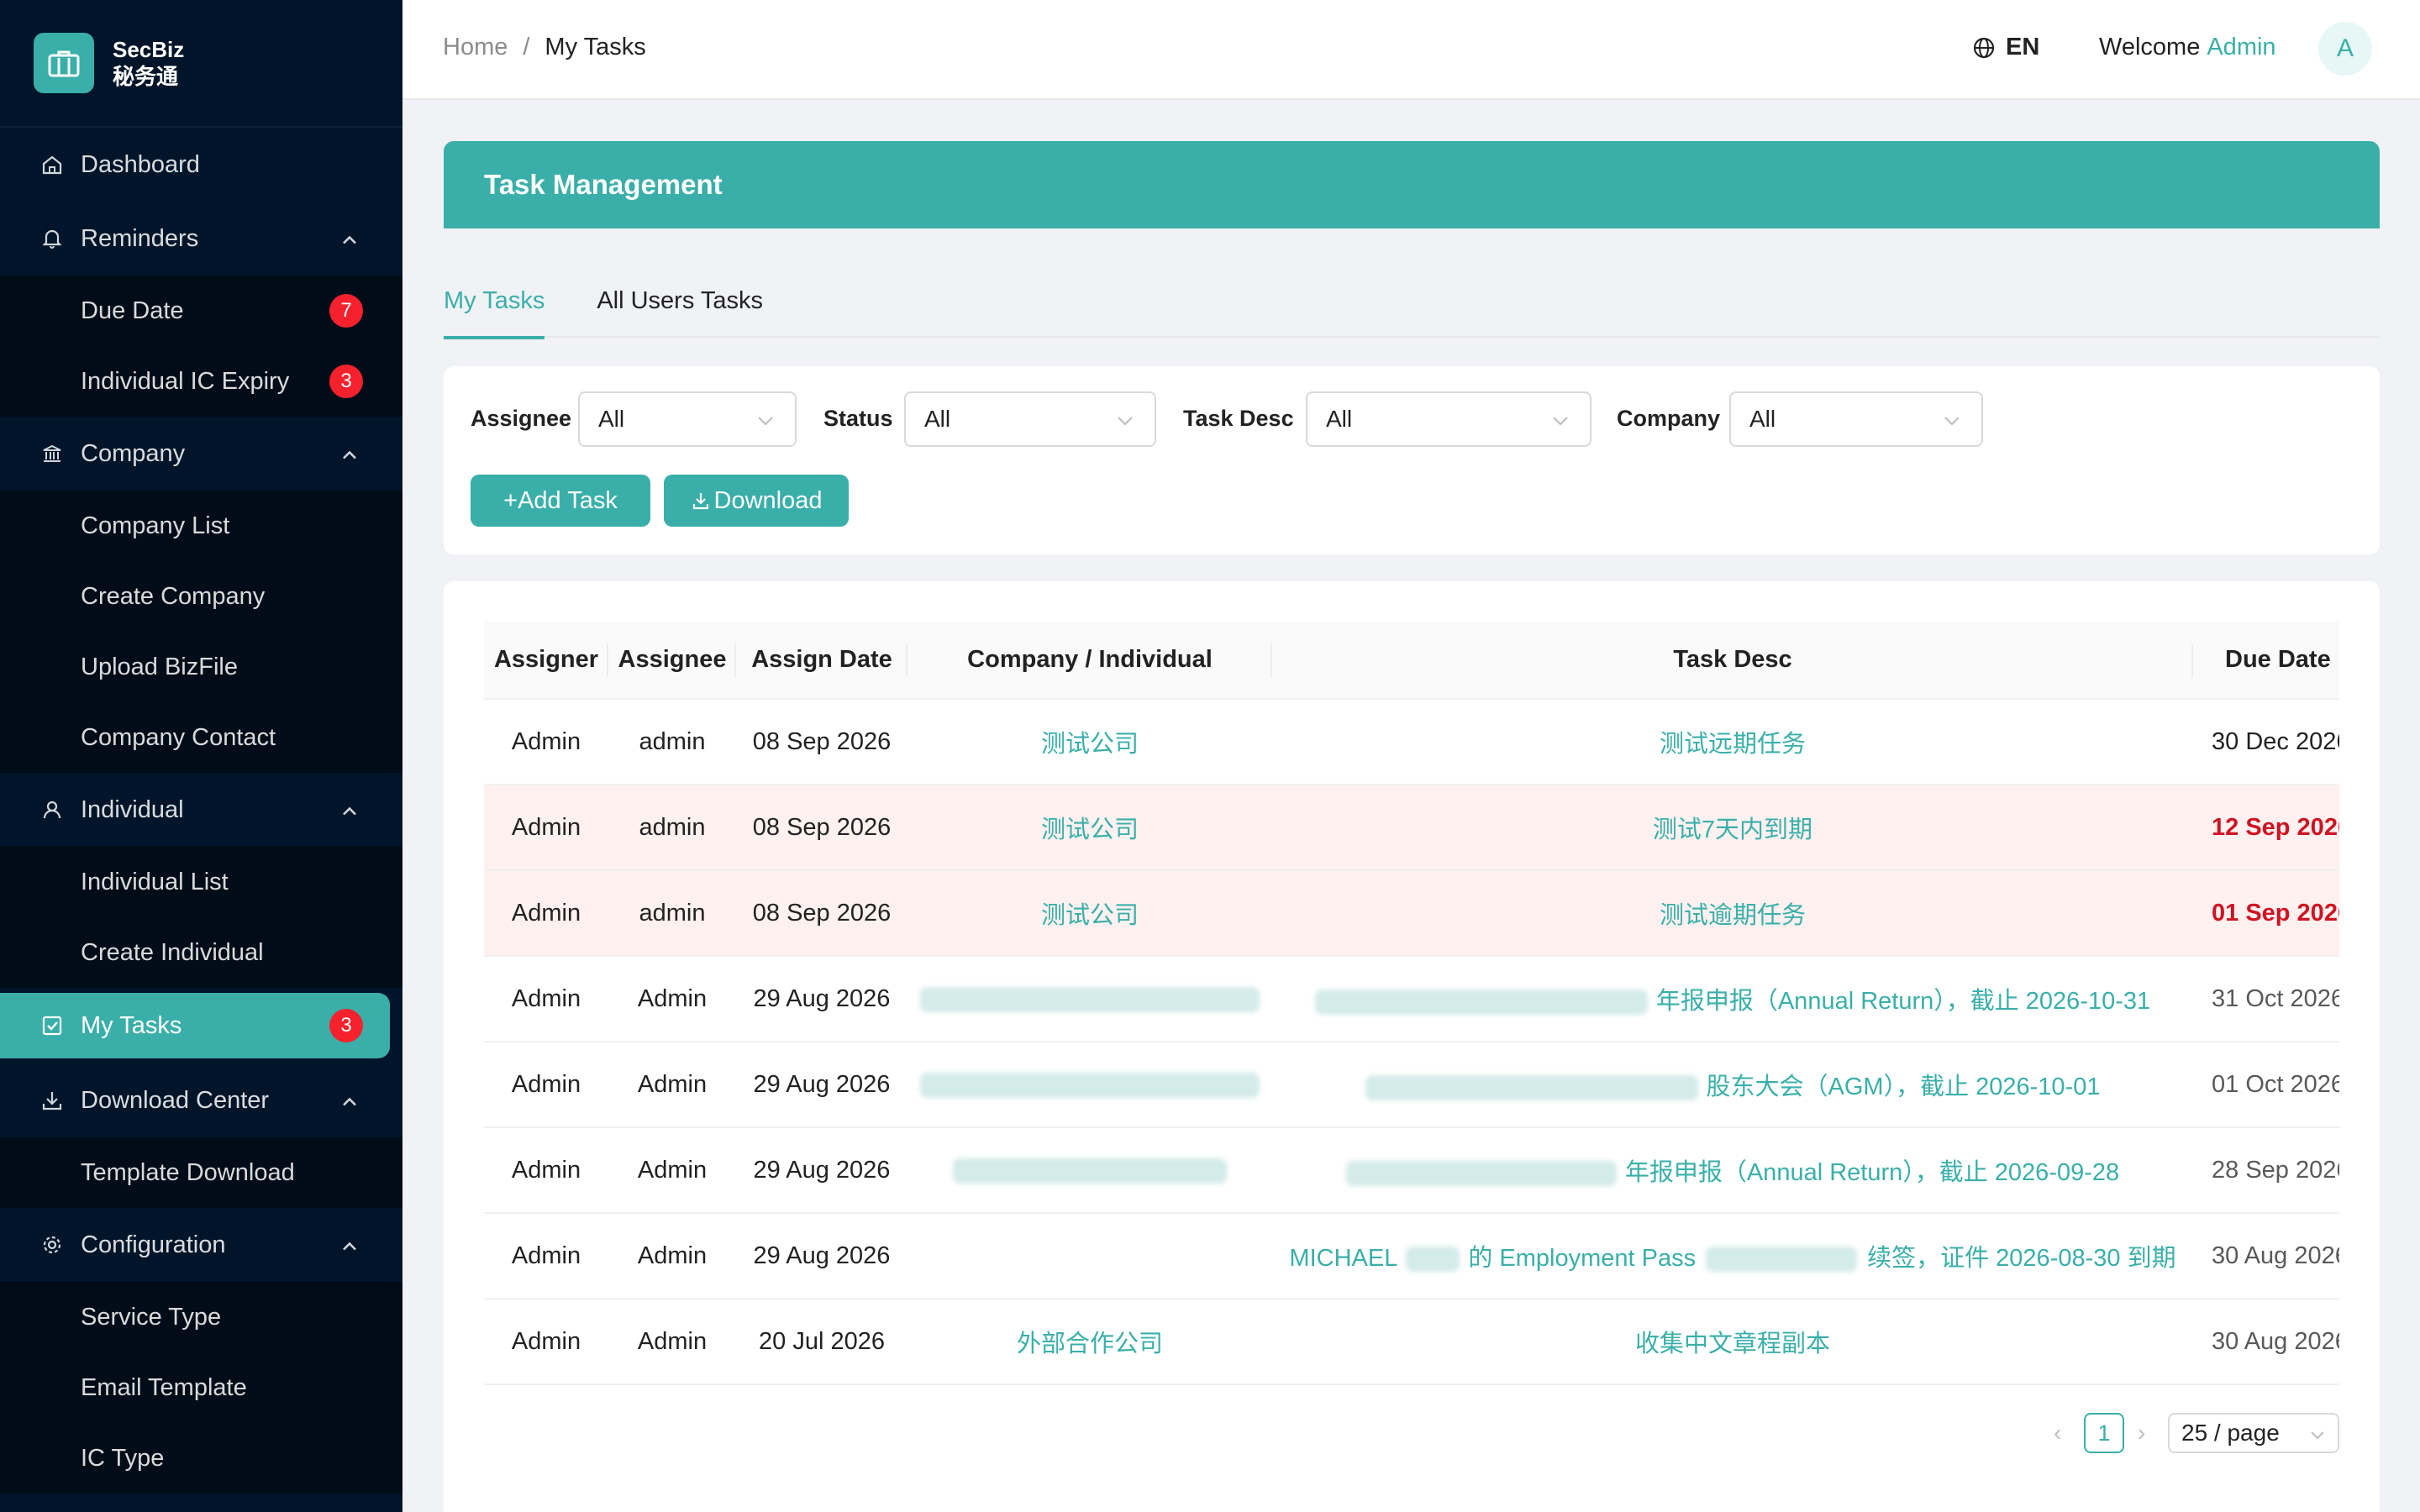 The height and width of the screenshot is (1512, 2420). Describe the element at coordinates (201, 667) in the screenshot. I see `sidebar-item-upload-bizfile: Upload BizFile` at that location.